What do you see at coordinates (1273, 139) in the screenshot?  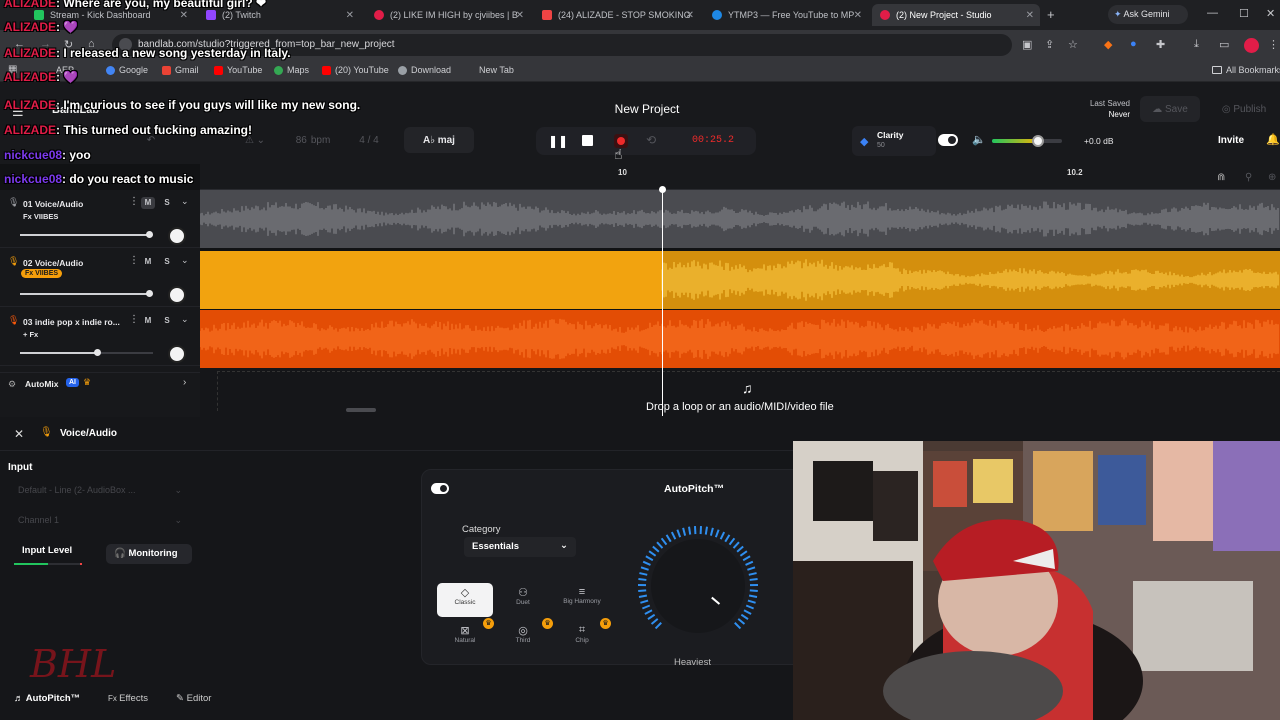 I see `notification-bell-icon: 🔔` at bounding box center [1273, 139].